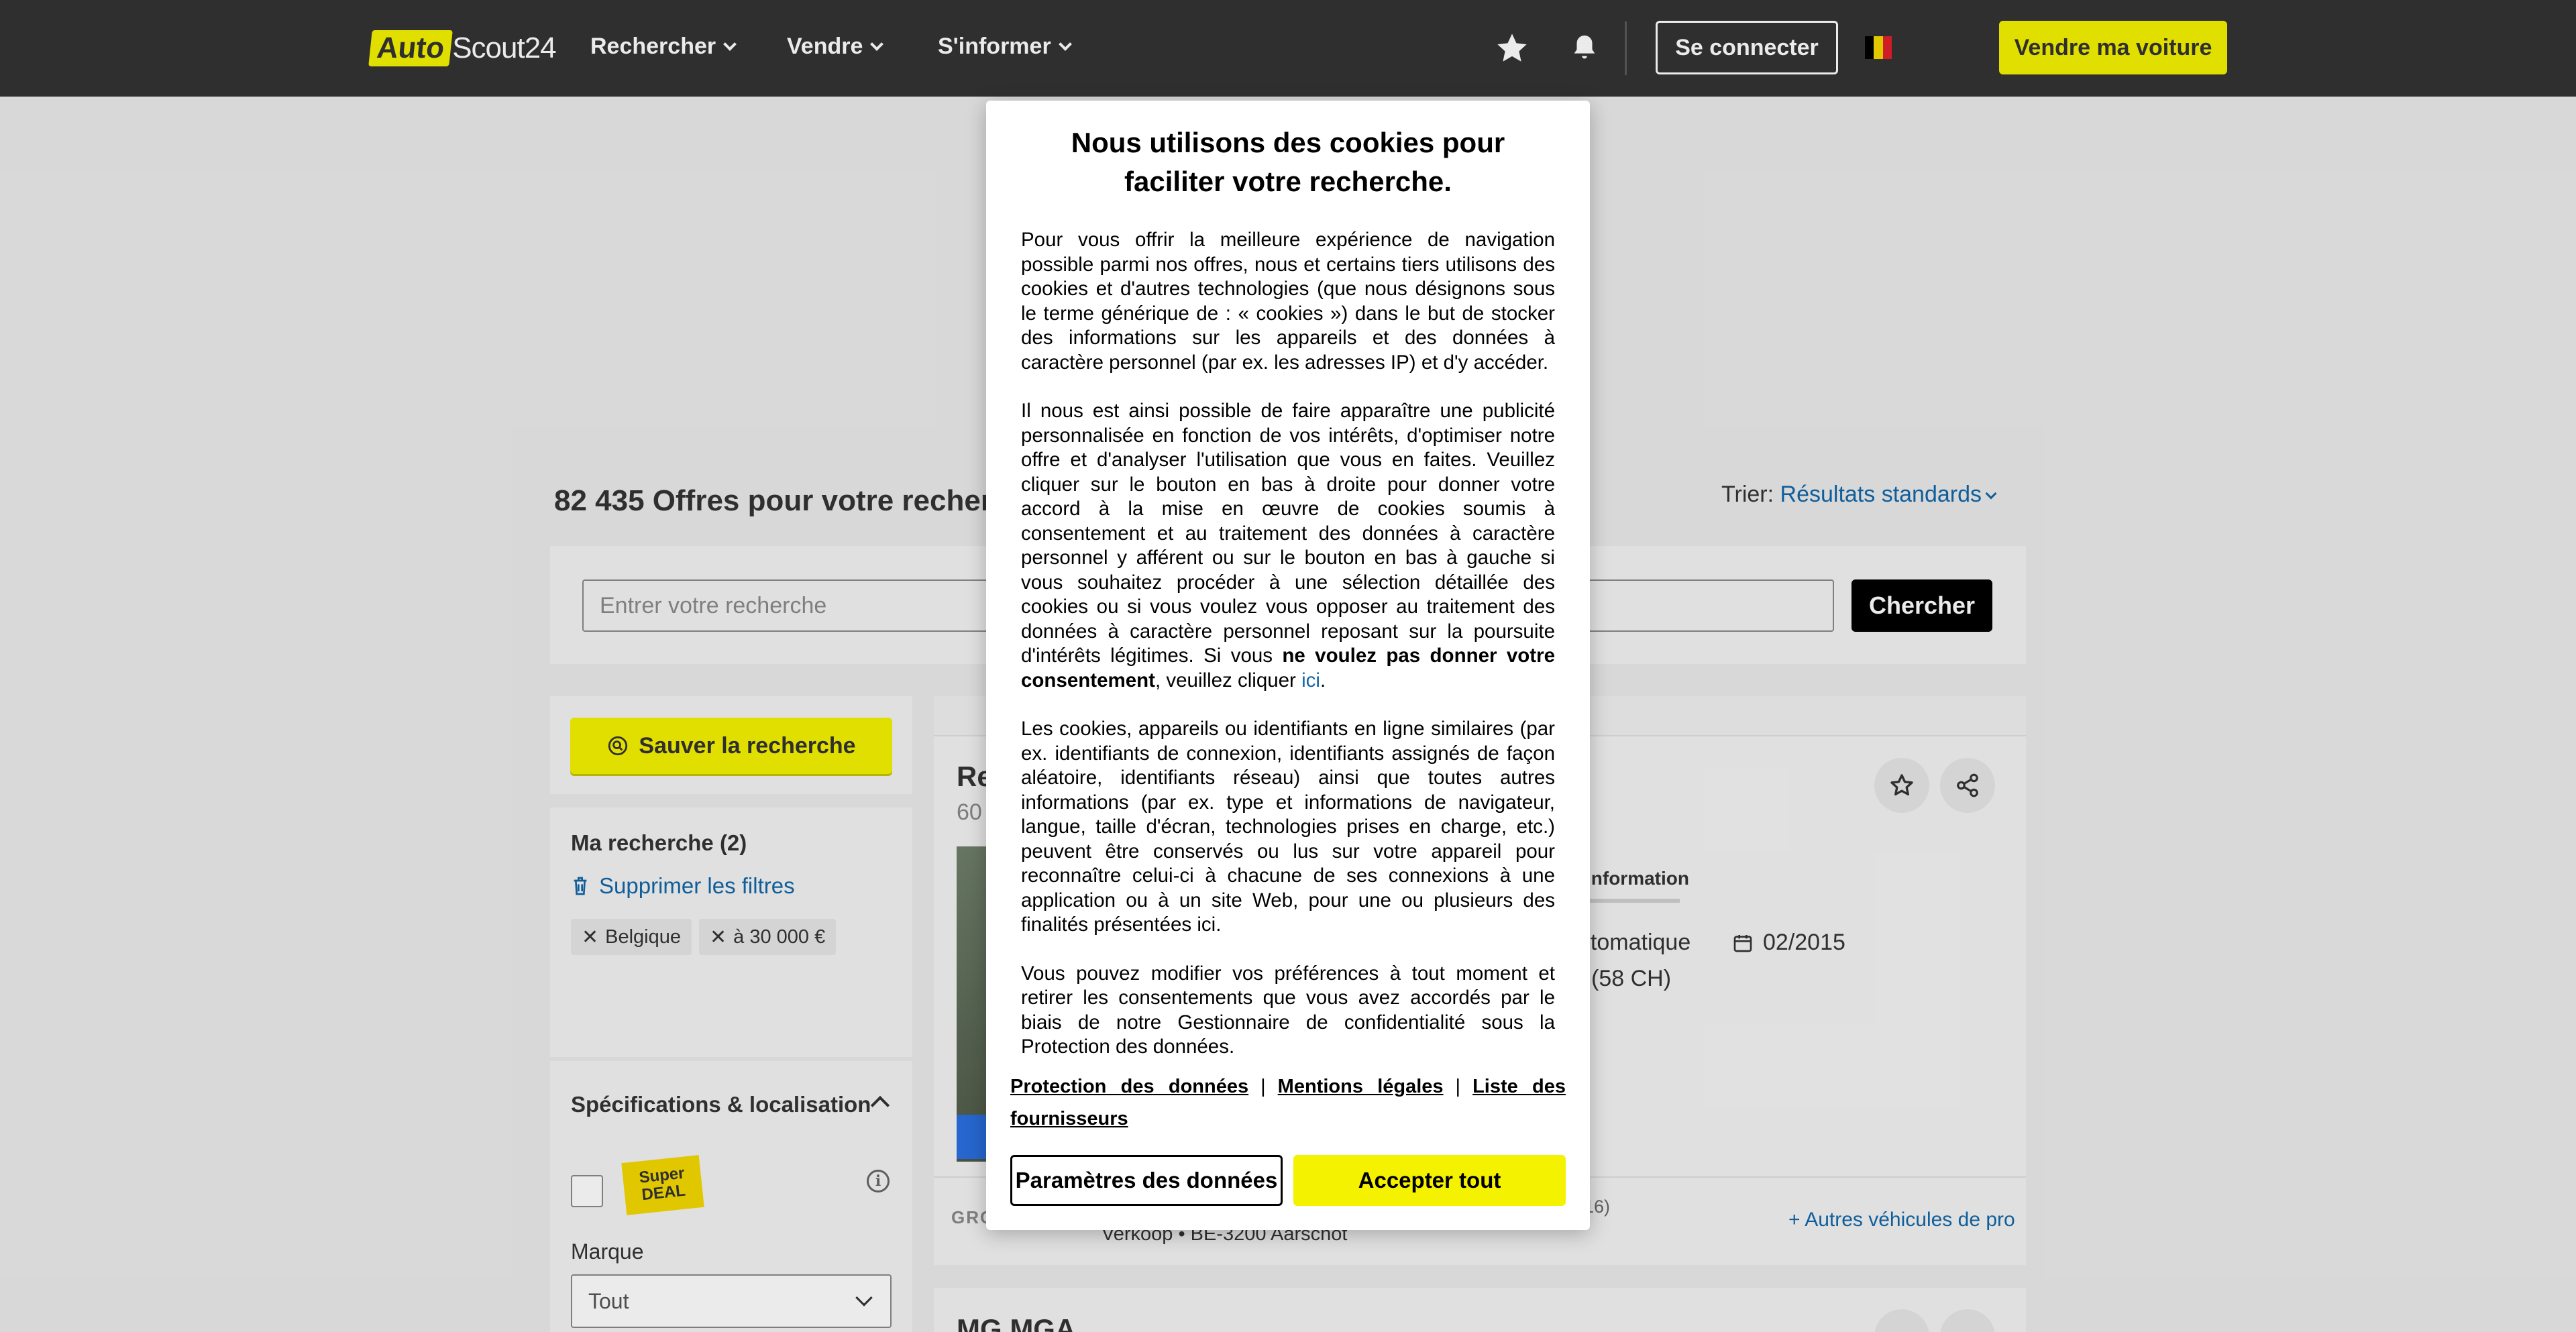  What do you see at coordinates (1146, 1180) in the screenshot?
I see `data-settings-button: Paramètres des données` at bounding box center [1146, 1180].